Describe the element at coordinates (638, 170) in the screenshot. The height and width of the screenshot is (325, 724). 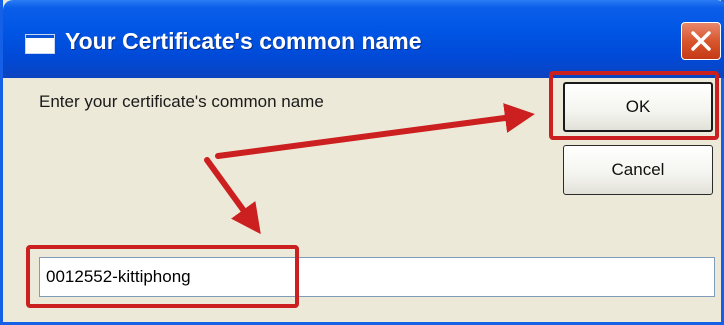
I see `cancel-button: Cancel` at that location.